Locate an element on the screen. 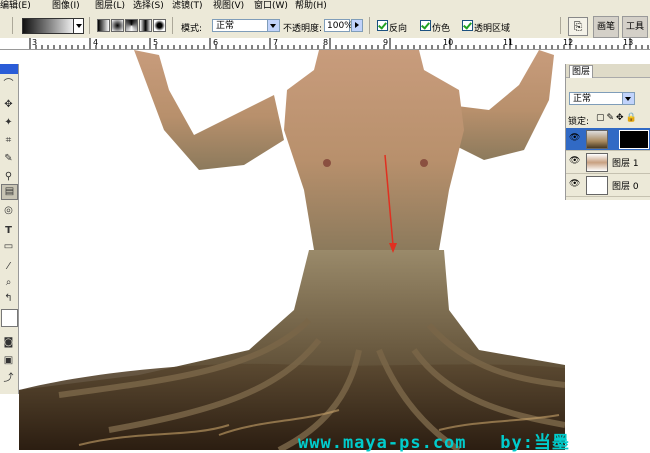  ruler-label: 12 is located at coordinates (568, 42).